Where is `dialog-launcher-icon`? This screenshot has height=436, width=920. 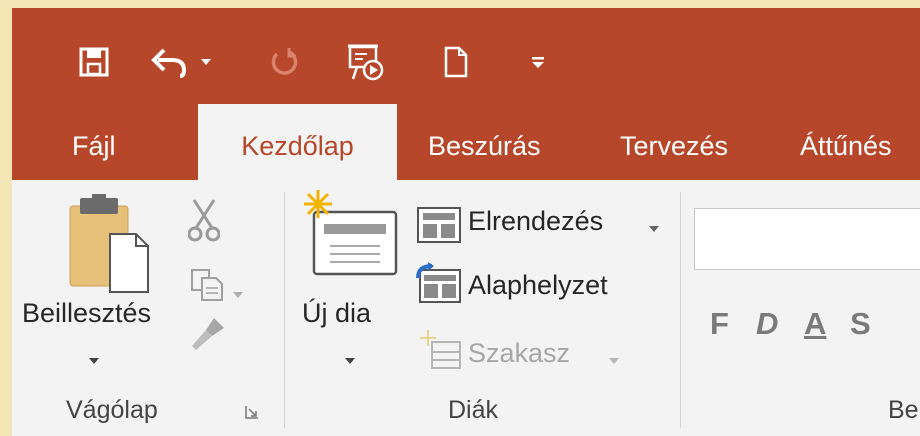
dialog-launcher-icon is located at coordinates (252, 414).